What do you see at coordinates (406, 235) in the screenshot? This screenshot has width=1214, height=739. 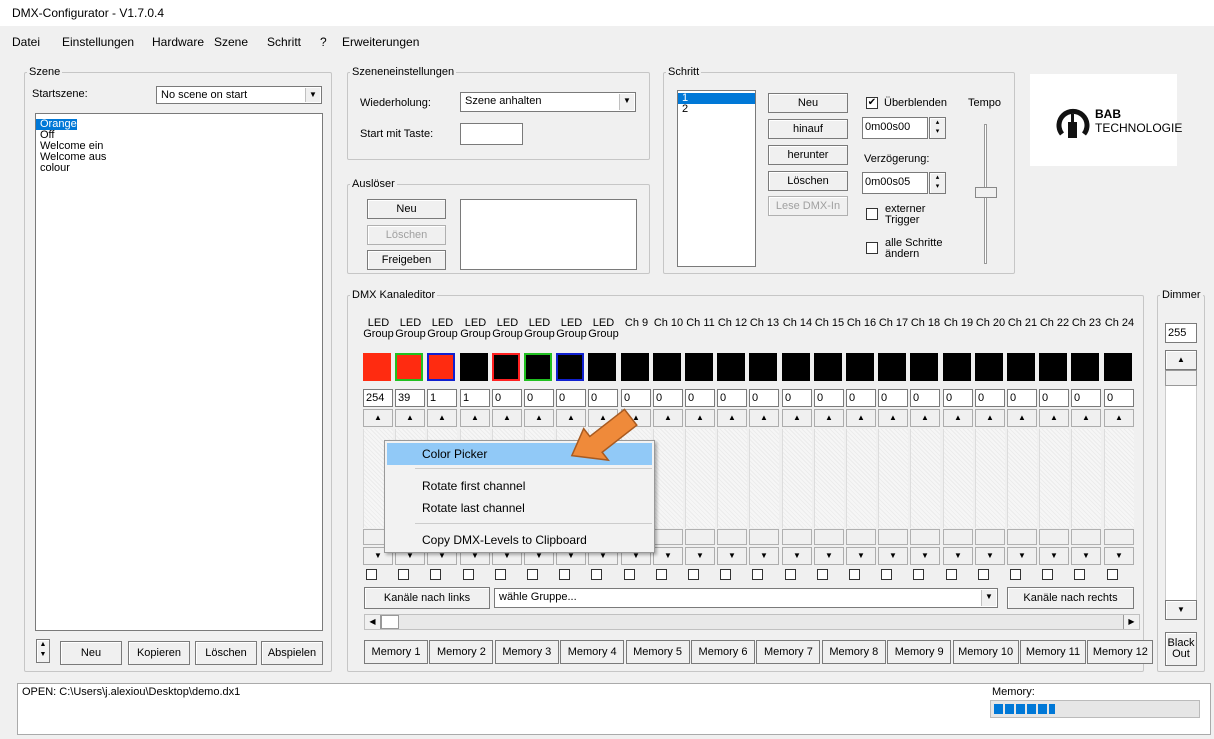 I see `trigger-delete-button: Löschen` at bounding box center [406, 235].